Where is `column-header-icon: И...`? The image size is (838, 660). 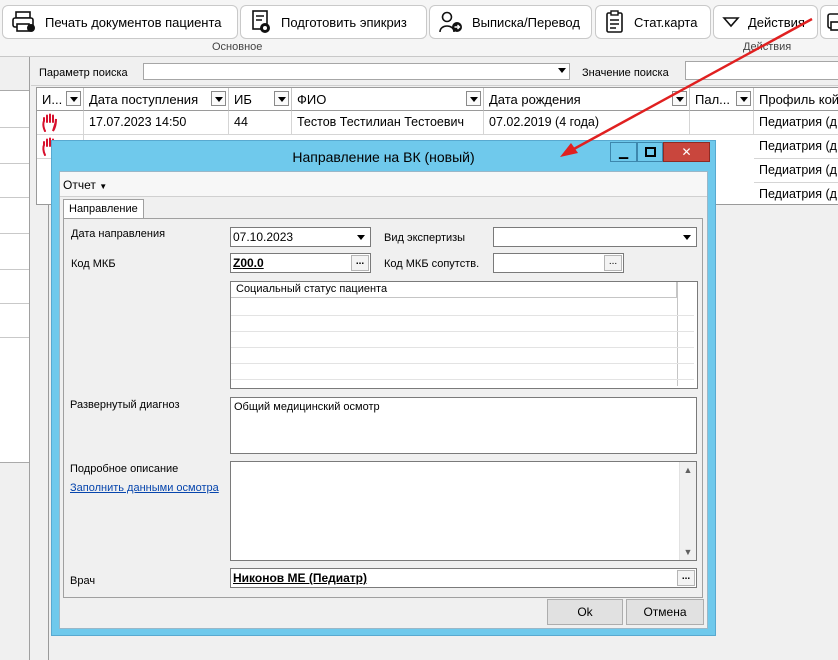 column-header-icon: И... is located at coordinates (60, 99).